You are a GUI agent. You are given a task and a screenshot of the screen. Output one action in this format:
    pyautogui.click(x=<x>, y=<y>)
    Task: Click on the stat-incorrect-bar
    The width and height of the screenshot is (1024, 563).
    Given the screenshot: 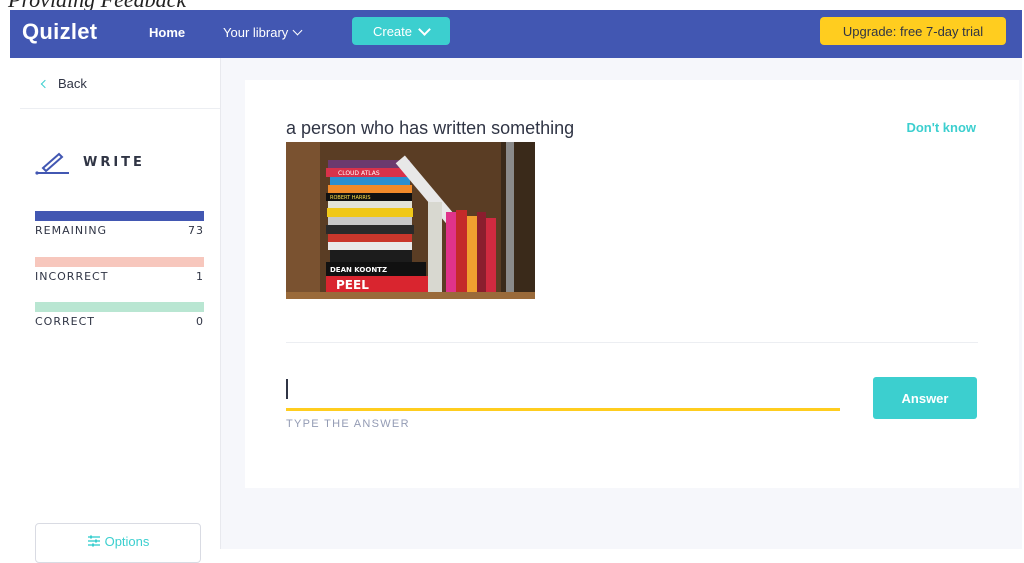 What is the action you would take?
    pyautogui.click(x=119, y=262)
    